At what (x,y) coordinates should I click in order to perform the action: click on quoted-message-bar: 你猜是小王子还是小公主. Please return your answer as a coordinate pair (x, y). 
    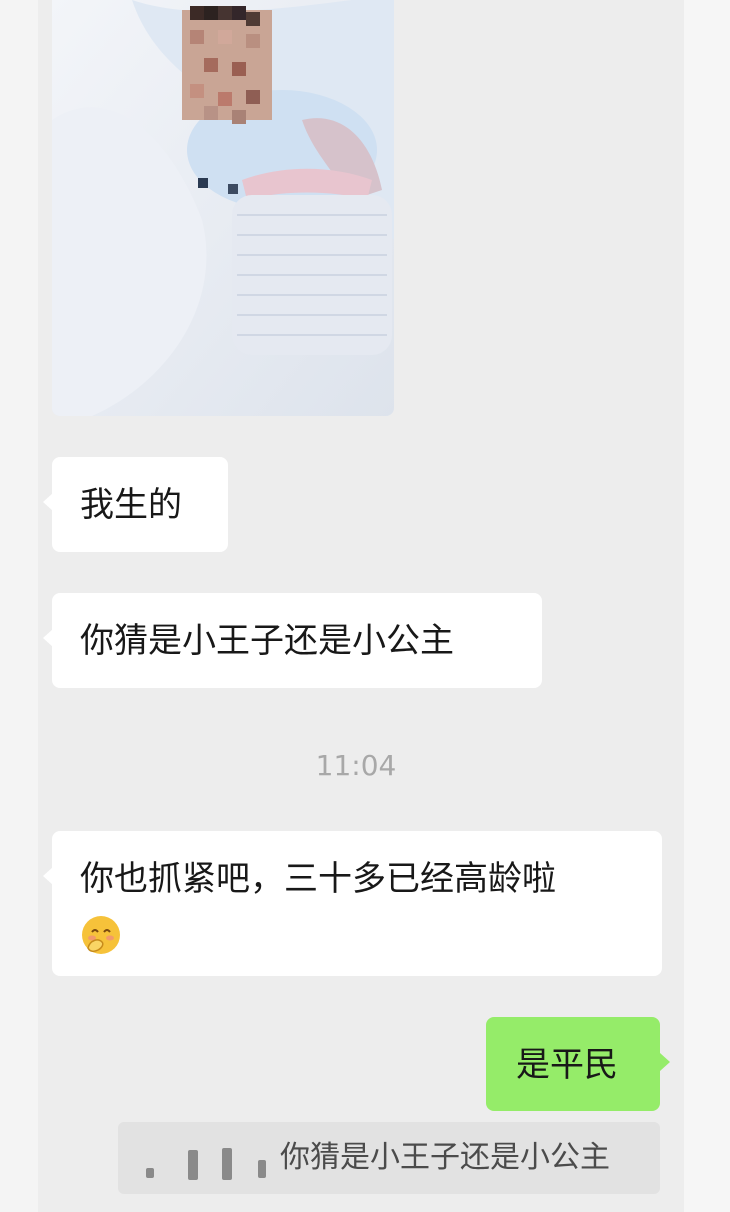
    Looking at the image, I should click on (389, 1158).